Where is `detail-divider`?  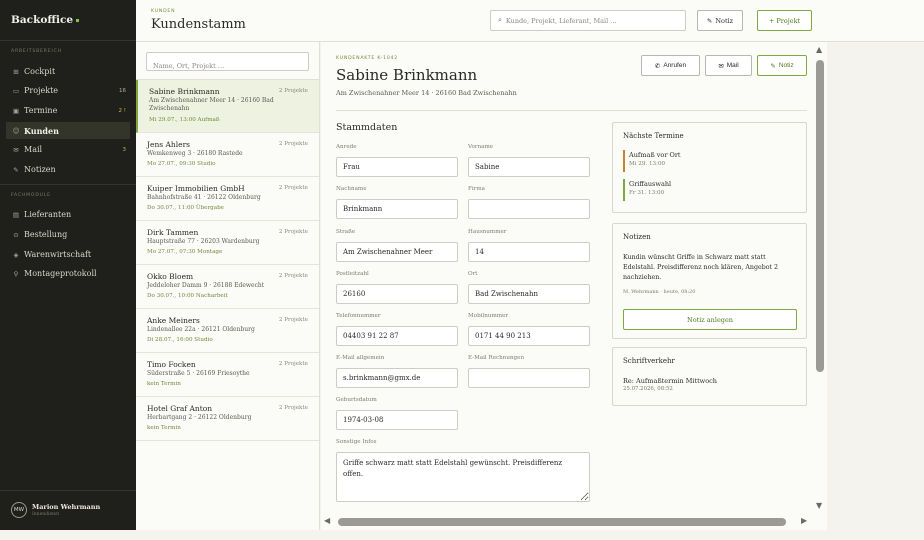
detail-divider is located at coordinates (571, 110).